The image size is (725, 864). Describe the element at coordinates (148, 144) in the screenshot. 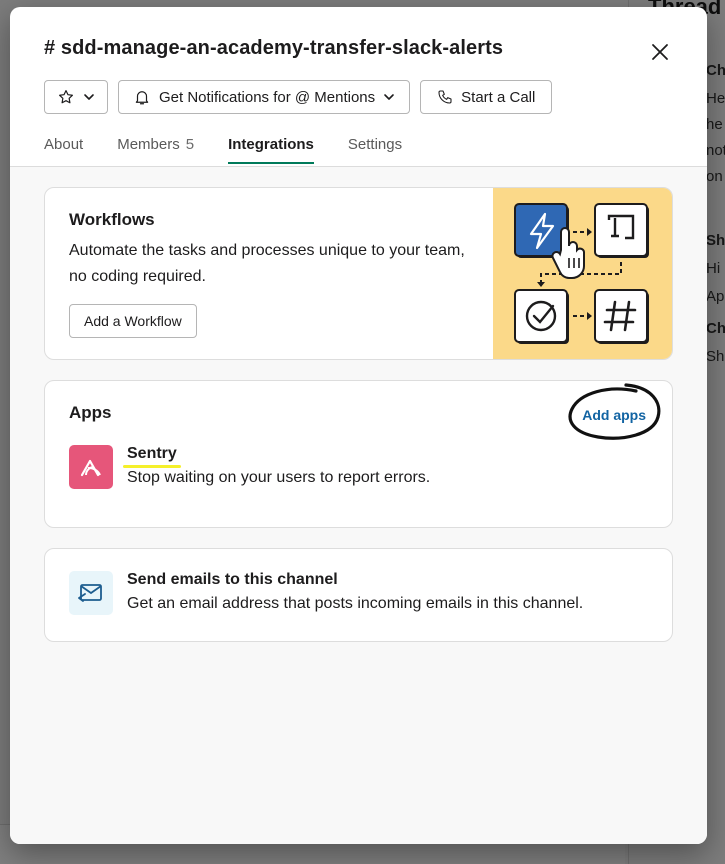

I see `tab-label: Members` at that location.